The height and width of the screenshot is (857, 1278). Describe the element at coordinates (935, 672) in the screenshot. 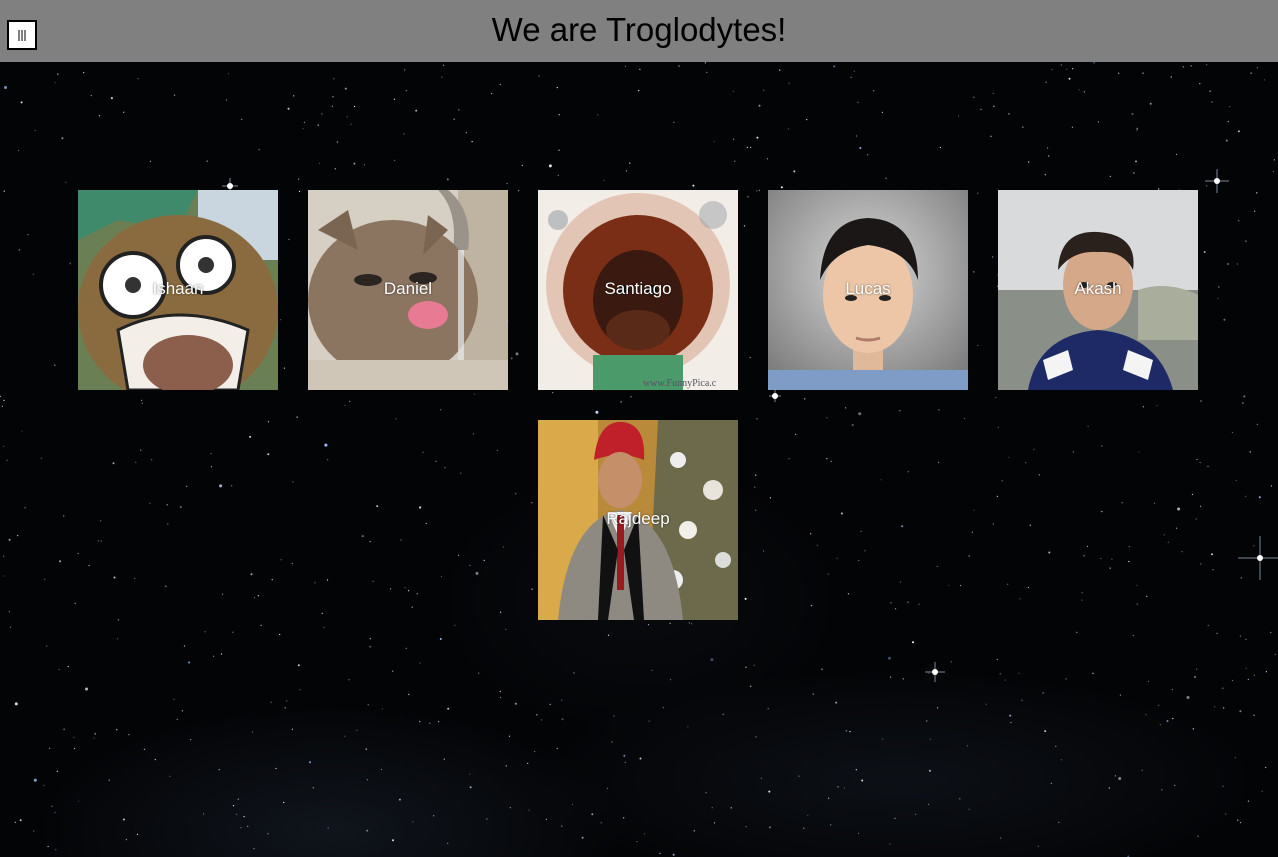

I see `bright-star` at that location.